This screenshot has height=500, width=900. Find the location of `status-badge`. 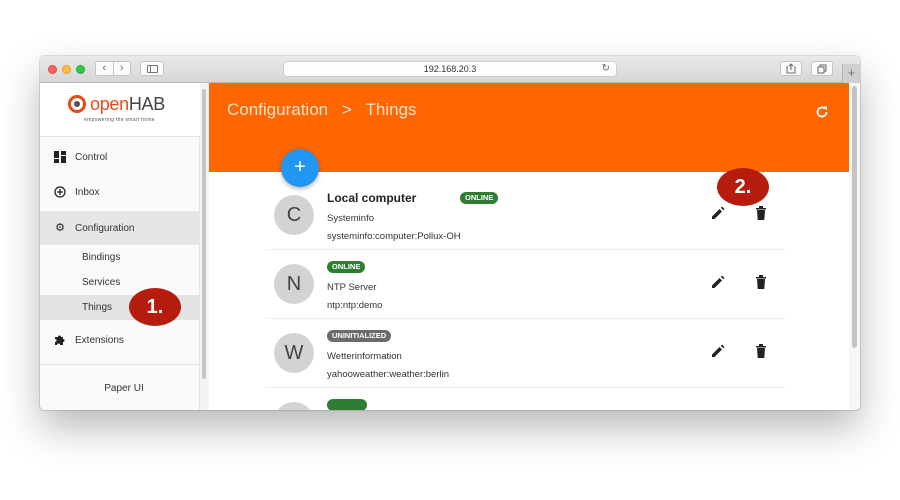

status-badge is located at coordinates (347, 404).